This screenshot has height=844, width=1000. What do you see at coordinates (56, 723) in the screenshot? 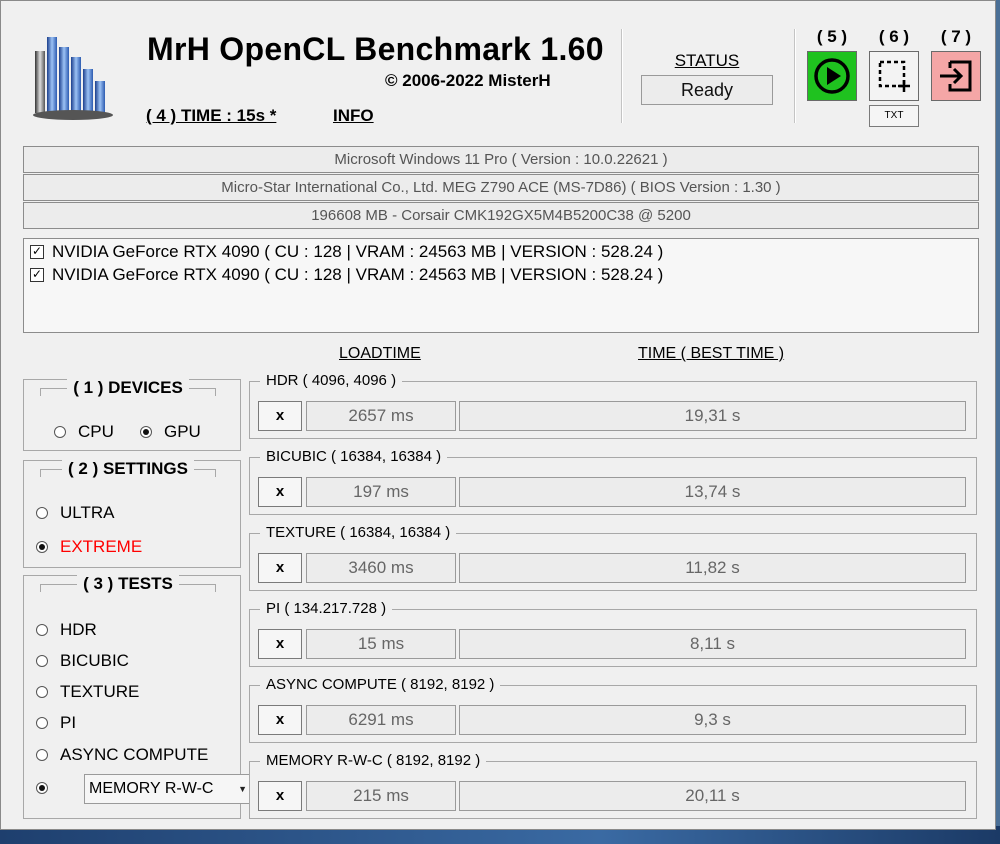
I see `test-pi-option: PI` at bounding box center [56, 723].